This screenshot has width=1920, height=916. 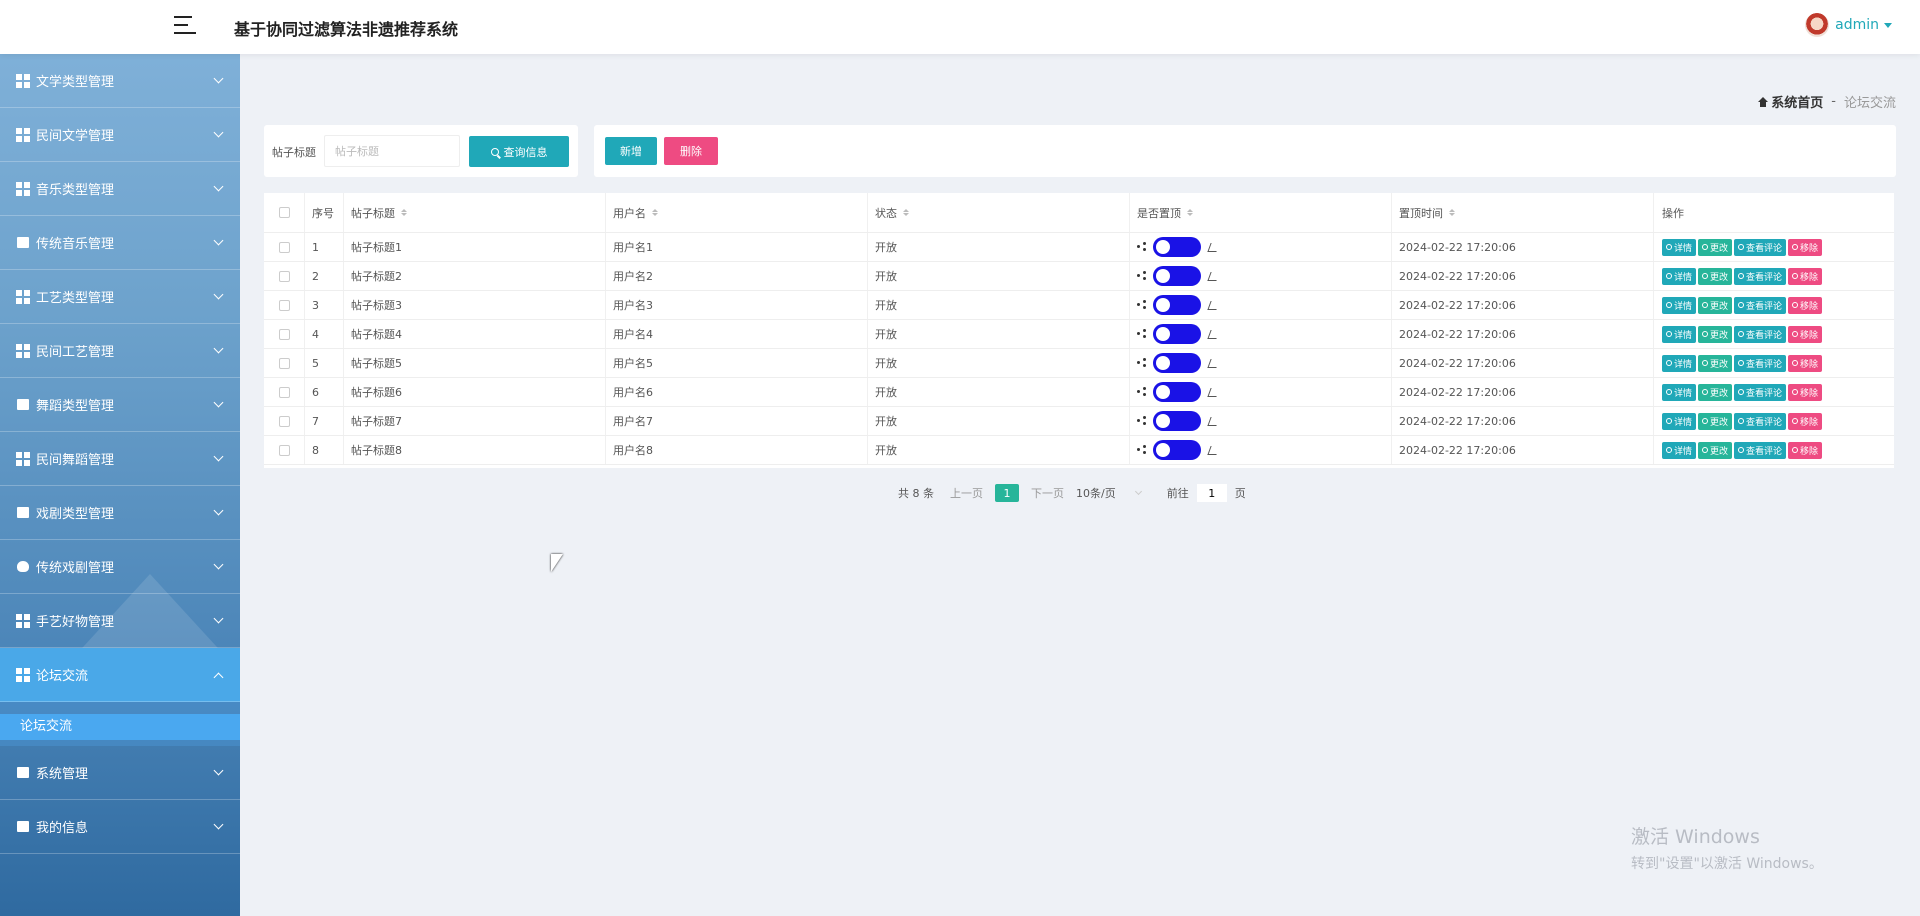 What do you see at coordinates (120, 405) in the screenshot?
I see `sidebar-item: 舞蹈类型管理` at bounding box center [120, 405].